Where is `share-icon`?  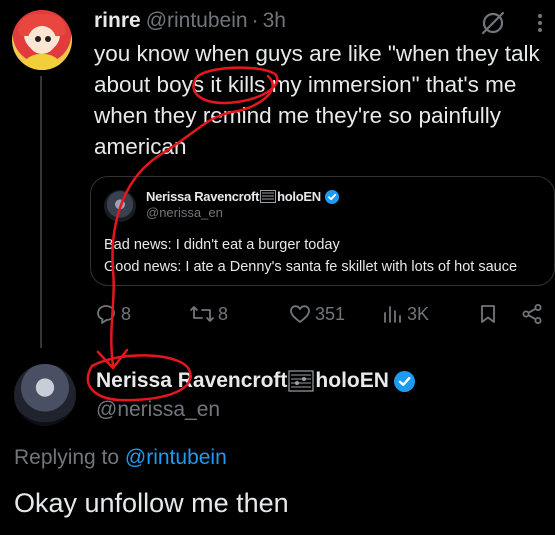
share-icon is located at coordinates (532, 314).